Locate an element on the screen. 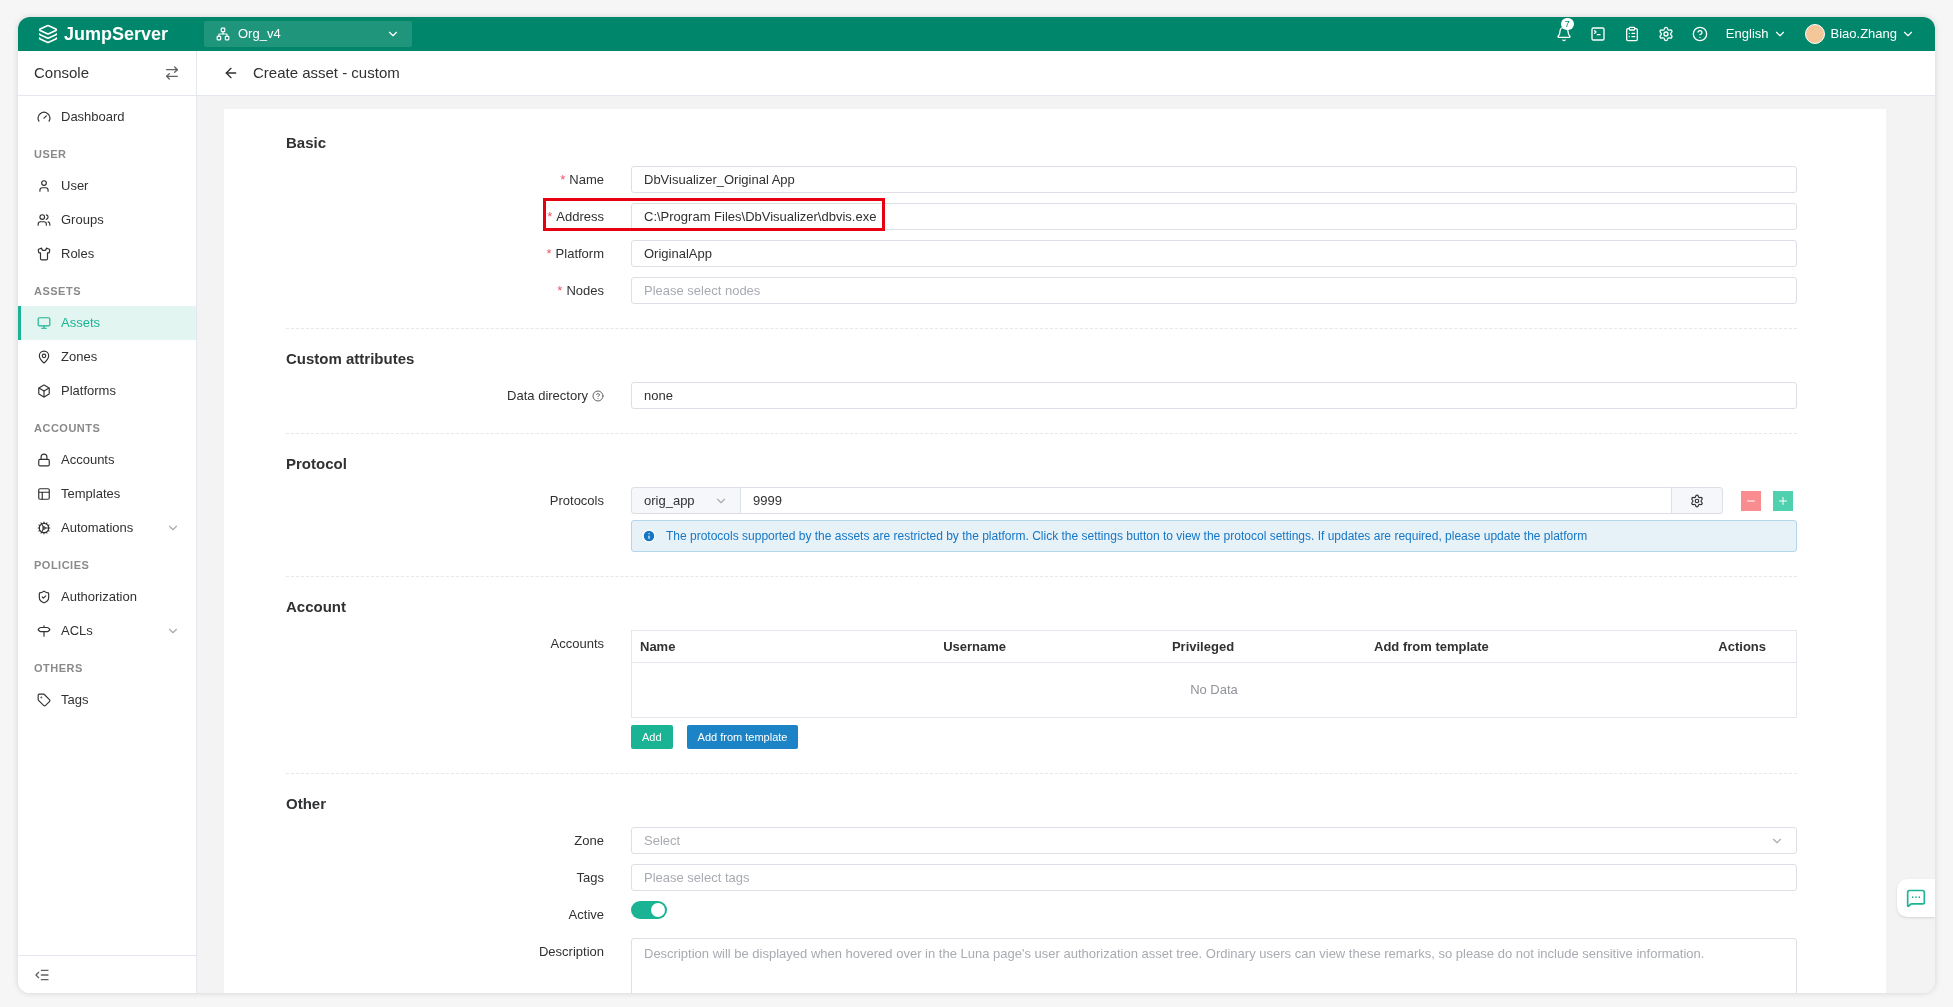 This screenshot has width=1953, height=1007. column-header: Username is located at coordinates (975, 646).